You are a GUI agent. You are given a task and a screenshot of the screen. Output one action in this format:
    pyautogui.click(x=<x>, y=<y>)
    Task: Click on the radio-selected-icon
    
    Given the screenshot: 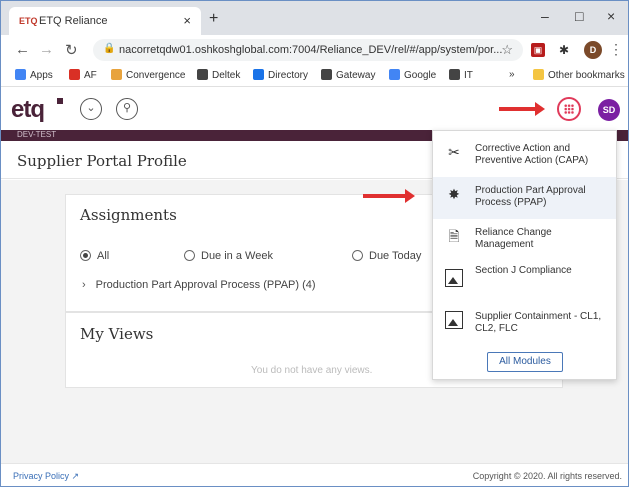 What is the action you would take?
    pyautogui.click(x=85, y=255)
    